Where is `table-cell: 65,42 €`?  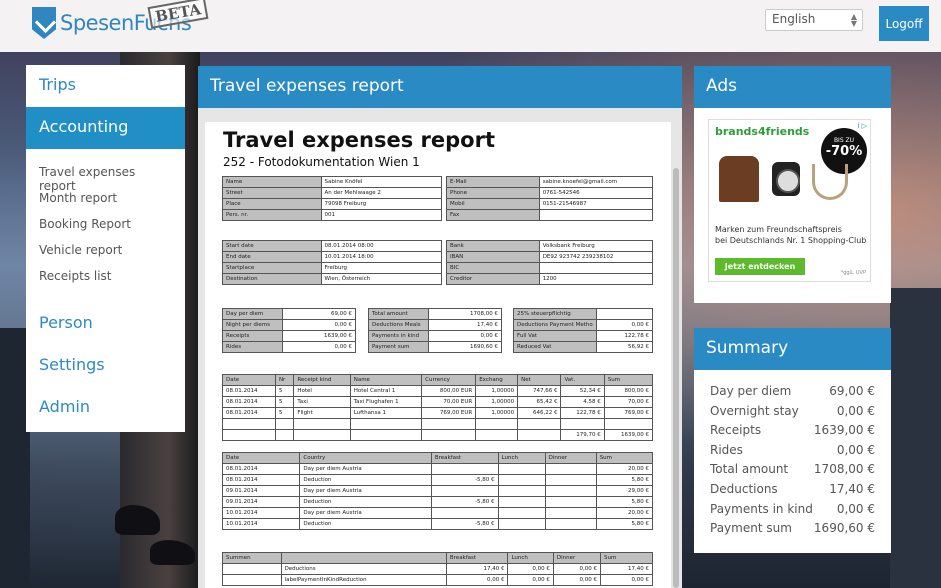
table-cell: 65,42 € is located at coordinates (539, 402).